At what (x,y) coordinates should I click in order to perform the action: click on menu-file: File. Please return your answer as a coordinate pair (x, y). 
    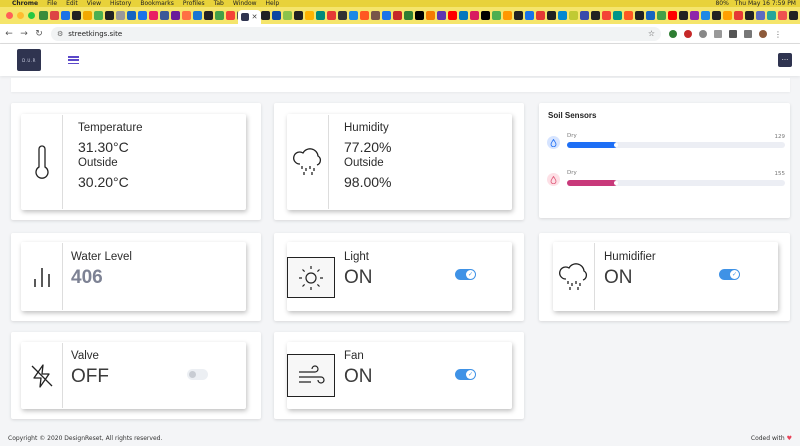
    Looking at the image, I should click on (52, 3).